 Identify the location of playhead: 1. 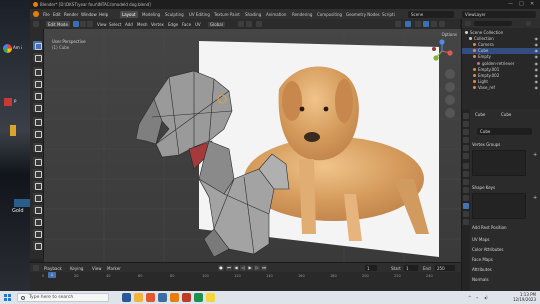
(52, 275).